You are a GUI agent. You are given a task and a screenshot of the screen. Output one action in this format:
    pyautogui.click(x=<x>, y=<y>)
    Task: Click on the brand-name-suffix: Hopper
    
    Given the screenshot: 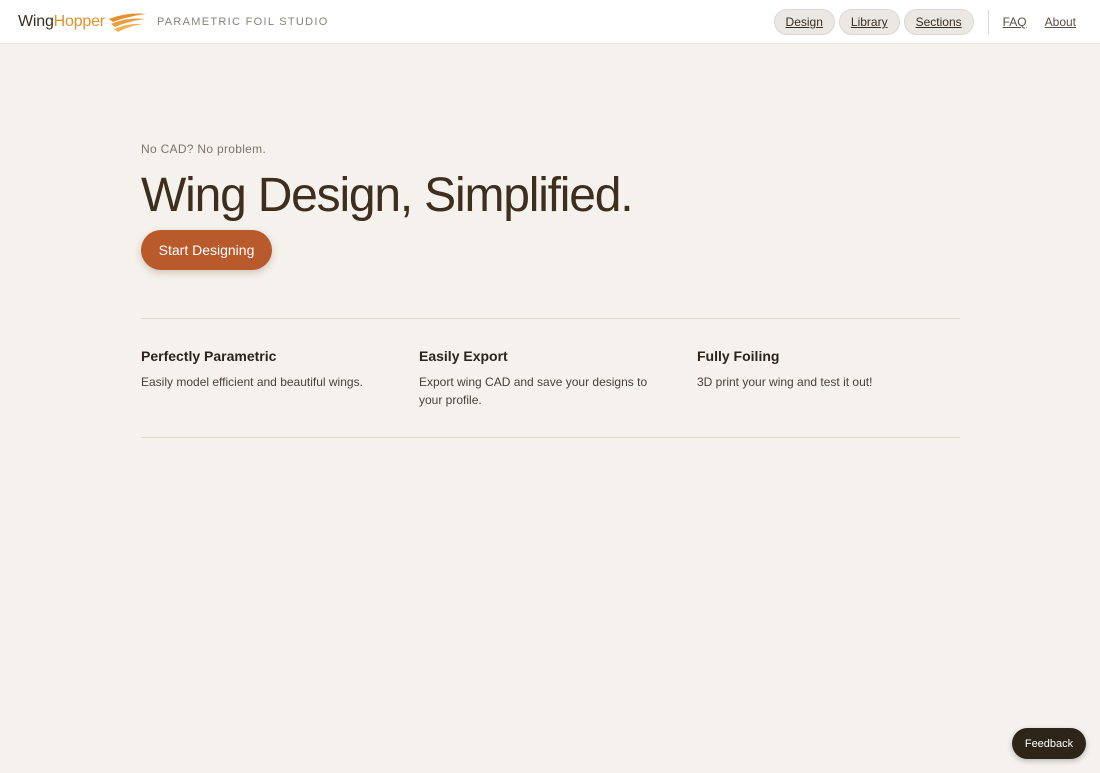 What is the action you would take?
    pyautogui.click(x=79, y=21)
    